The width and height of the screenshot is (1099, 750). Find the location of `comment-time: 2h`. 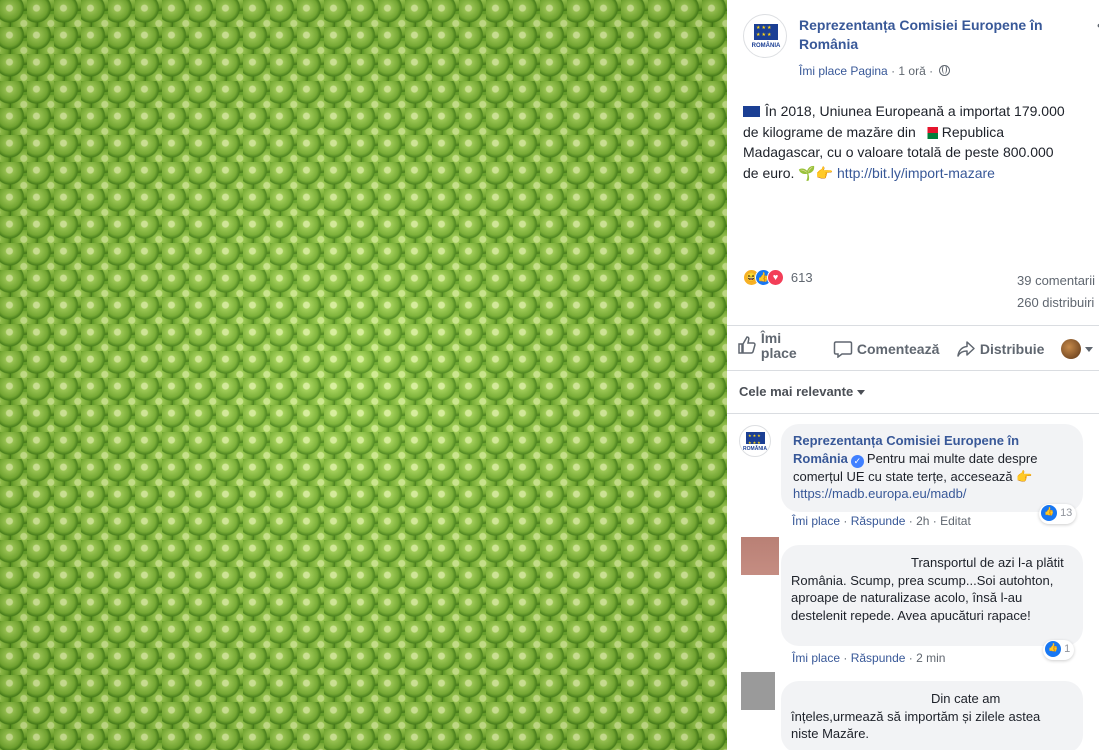

comment-time: 2h is located at coordinates (922, 521).